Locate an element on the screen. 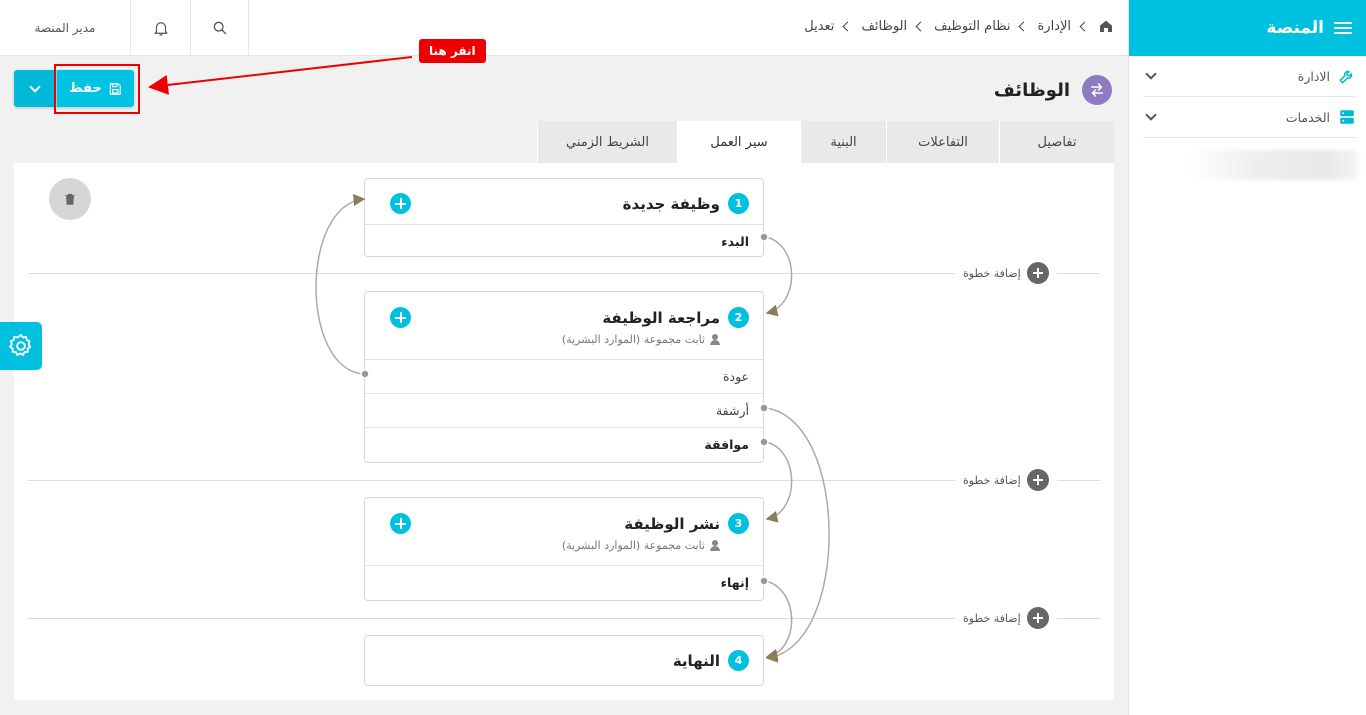 Image resolution: width=1366 pixels, height=715 pixels. breadcrumb-item: نظام التوظيف is located at coordinates (972, 26).